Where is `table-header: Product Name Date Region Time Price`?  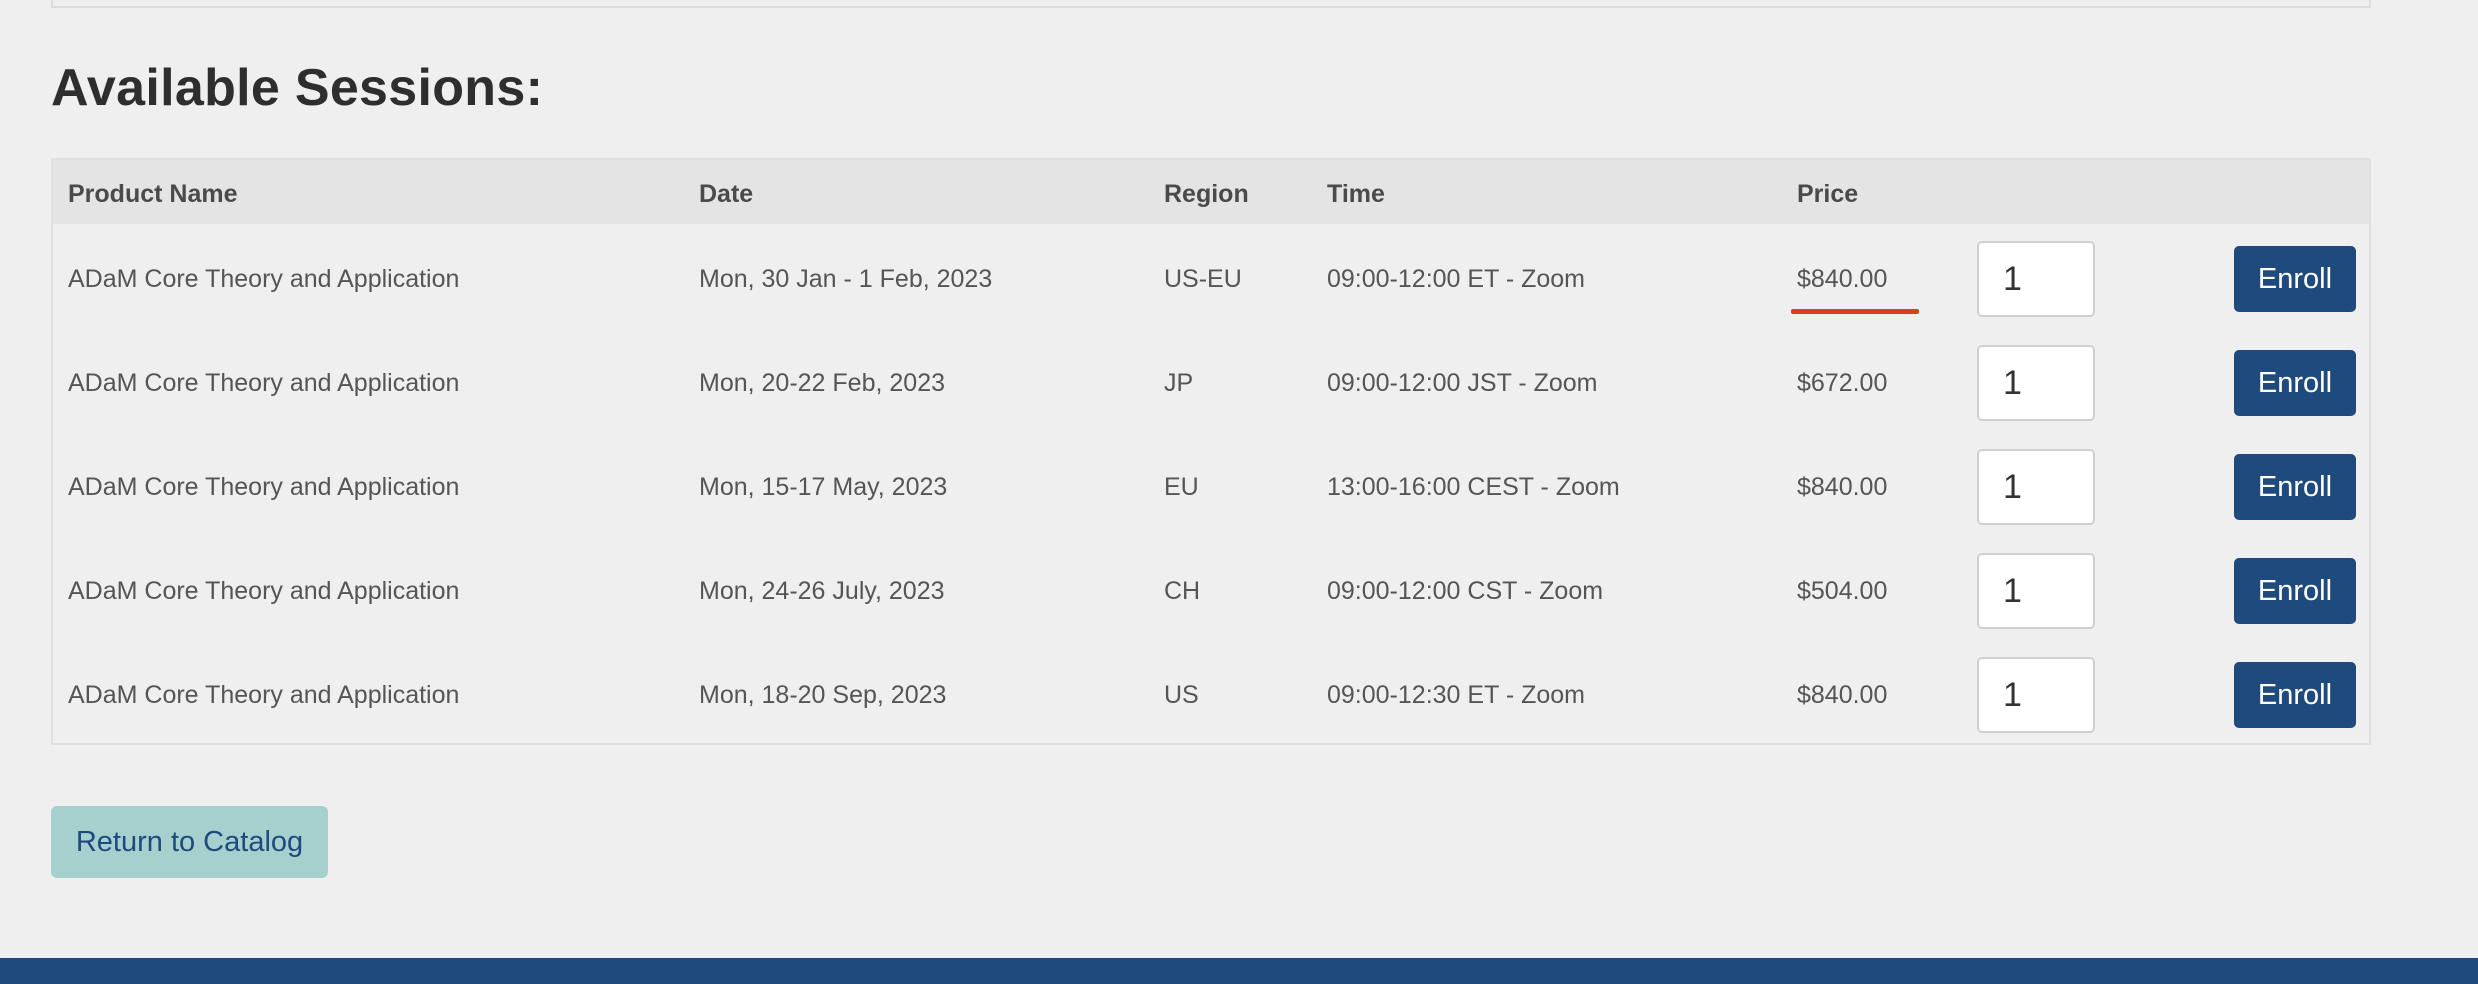 table-header: Product Name Date Region Time Price is located at coordinates (1211, 192).